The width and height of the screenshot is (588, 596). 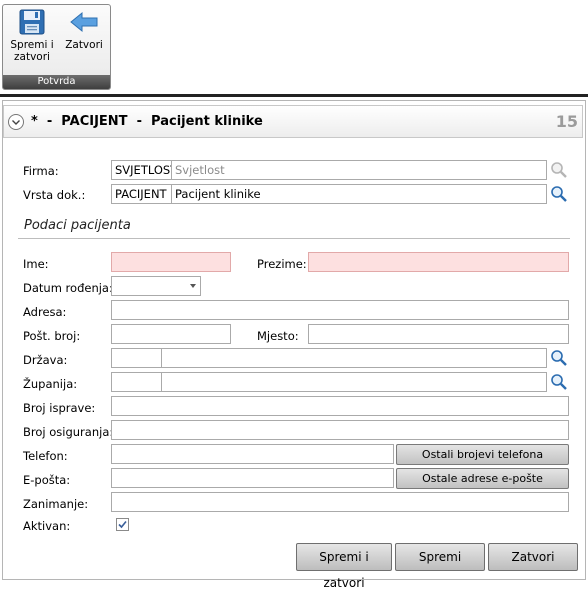 I want to click on mjesto-label: Mjesto:, so click(x=278, y=336).